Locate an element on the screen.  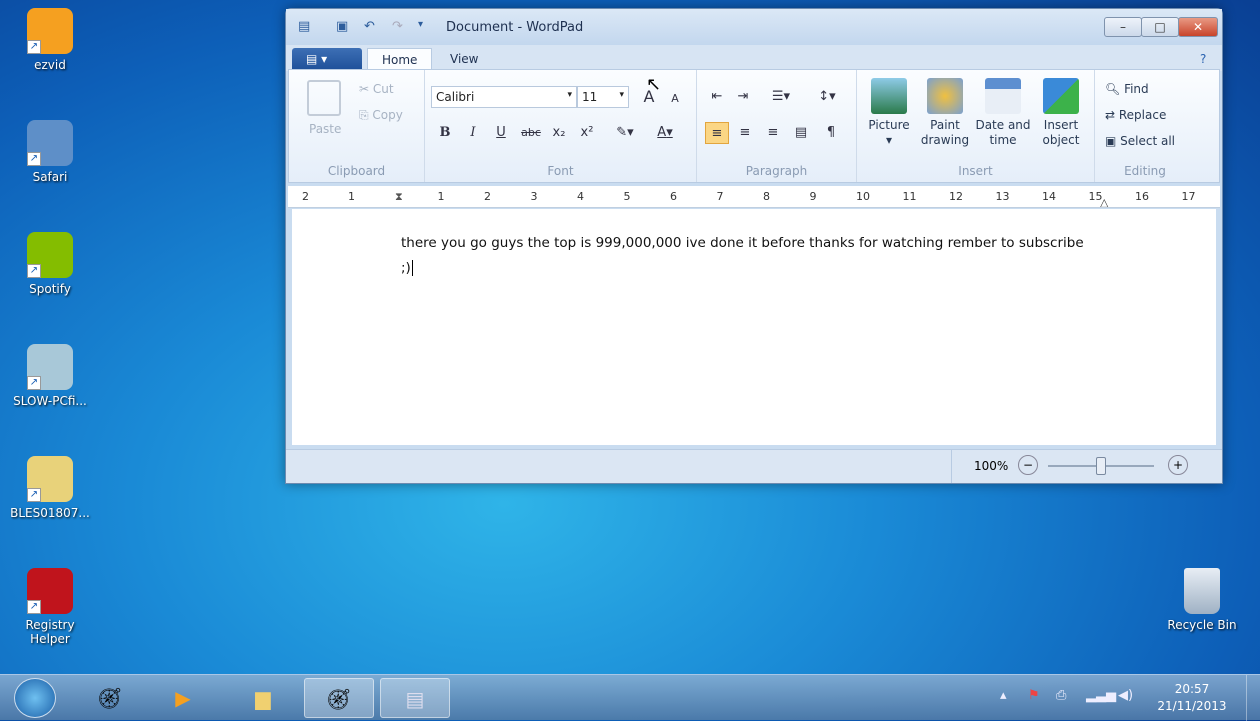
tab-home: Home is located at coordinates (400, 59).